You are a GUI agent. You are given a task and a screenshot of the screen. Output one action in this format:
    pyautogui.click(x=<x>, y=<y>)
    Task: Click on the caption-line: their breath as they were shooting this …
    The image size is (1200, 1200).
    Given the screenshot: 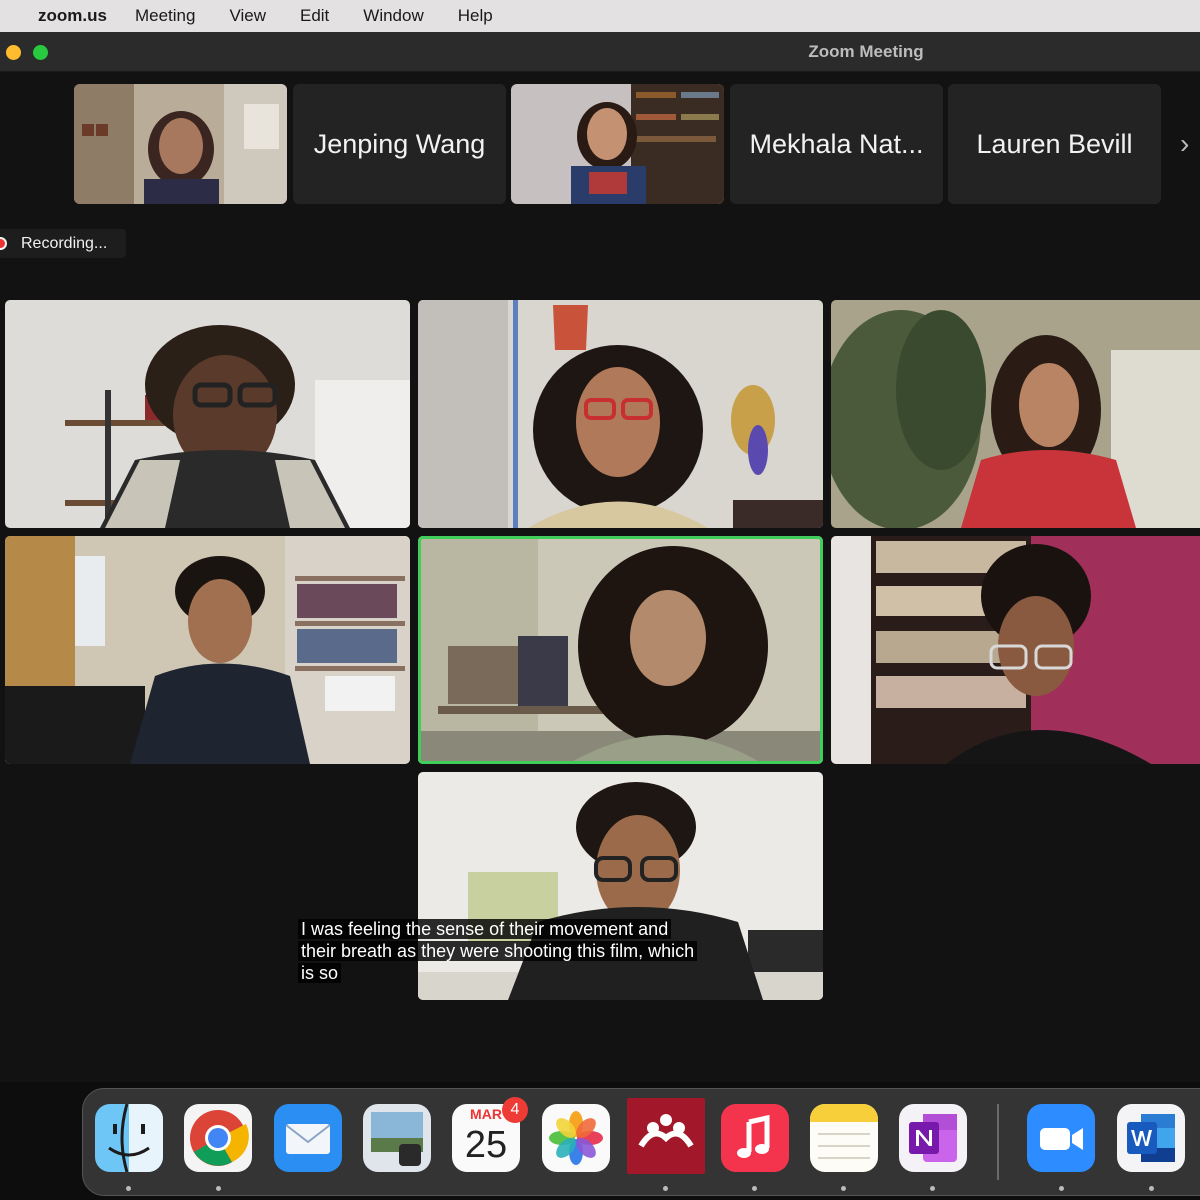 What is the action you would take?
    pyautogui.click(x=498, y=951)
    